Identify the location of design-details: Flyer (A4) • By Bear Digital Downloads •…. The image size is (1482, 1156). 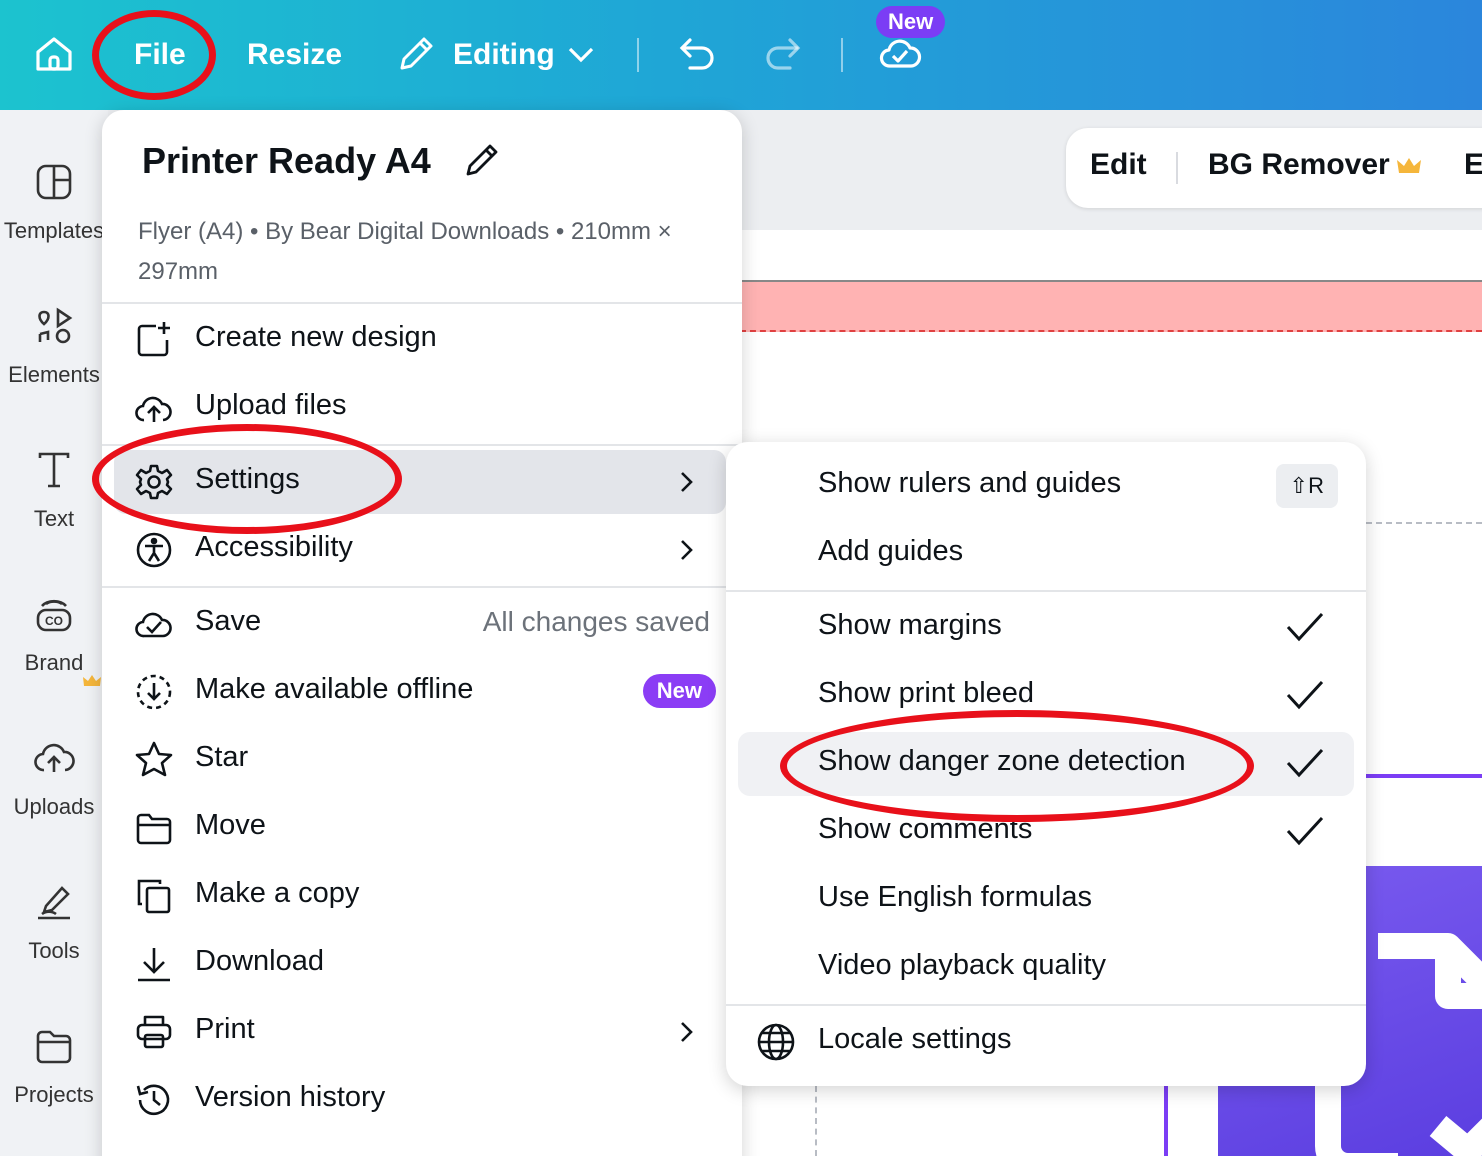
(405, 251).